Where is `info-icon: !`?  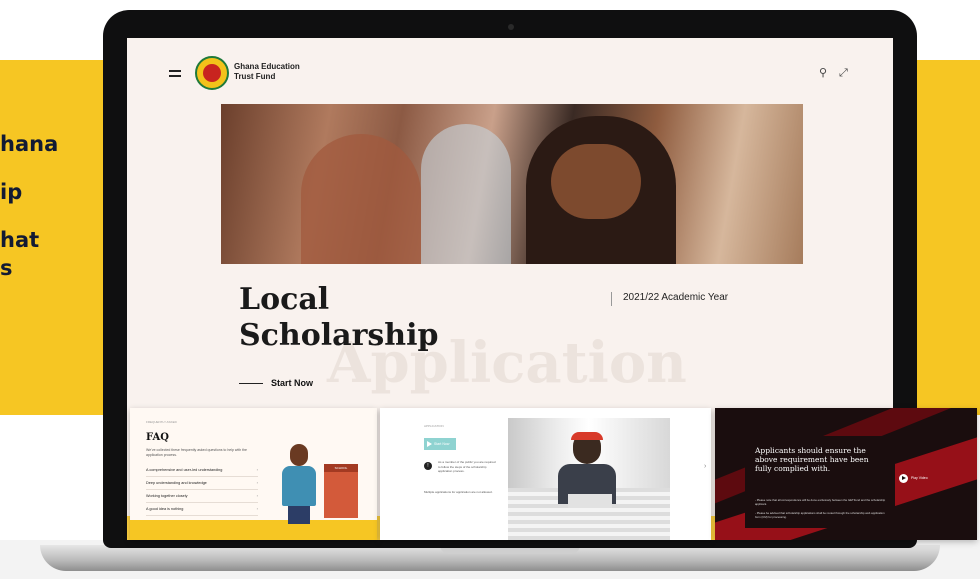
info-icon: ! is located at coordinates (428, 466).